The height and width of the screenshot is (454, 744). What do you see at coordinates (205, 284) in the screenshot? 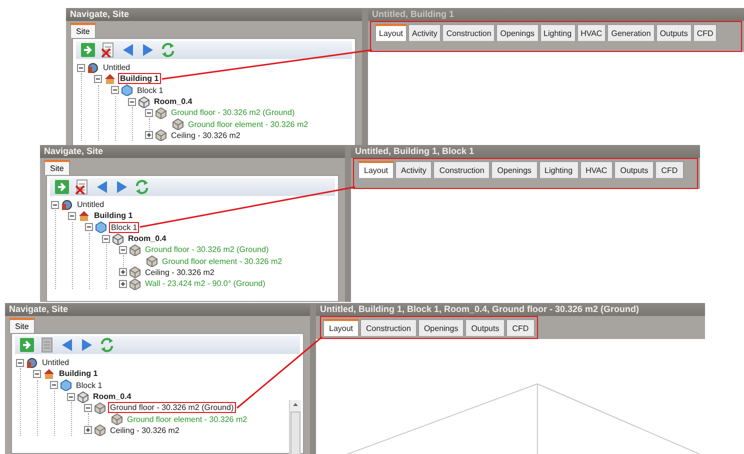
I see `tree-item: Wall - 23.424 m2 - 90.0° (Ground)` at bounding box center [205, 284].